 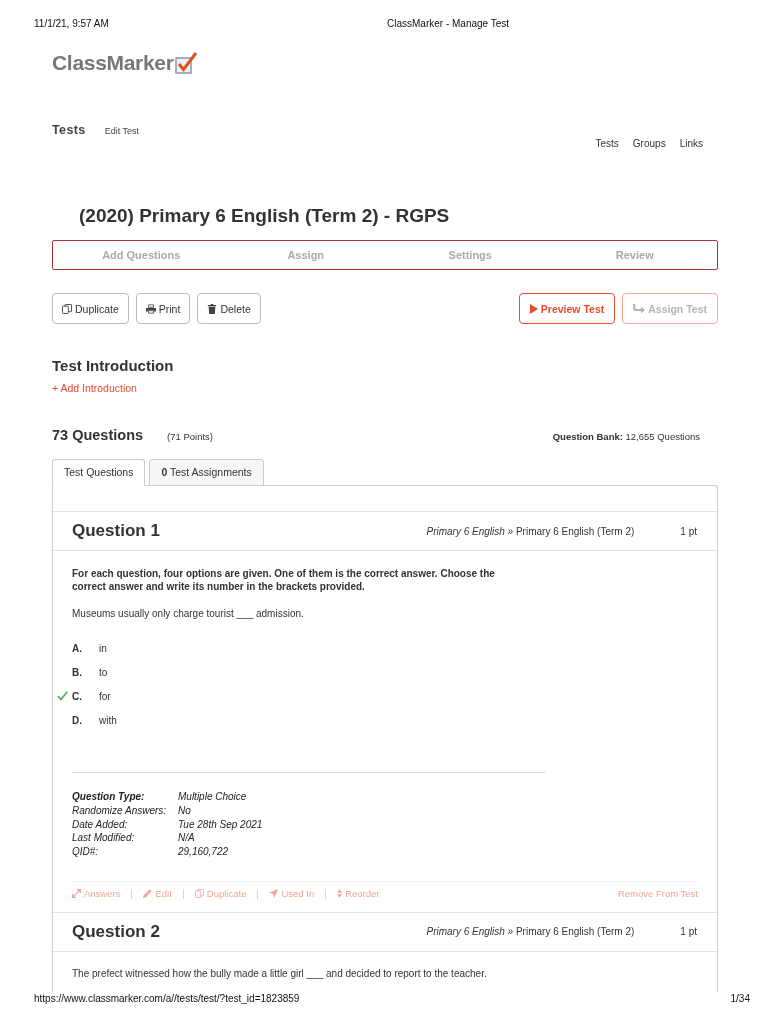 What do you see at coordinates (141, 255) in the screenshot?
I see `step-tab: Add Questions` at bounding box center [141, 255].